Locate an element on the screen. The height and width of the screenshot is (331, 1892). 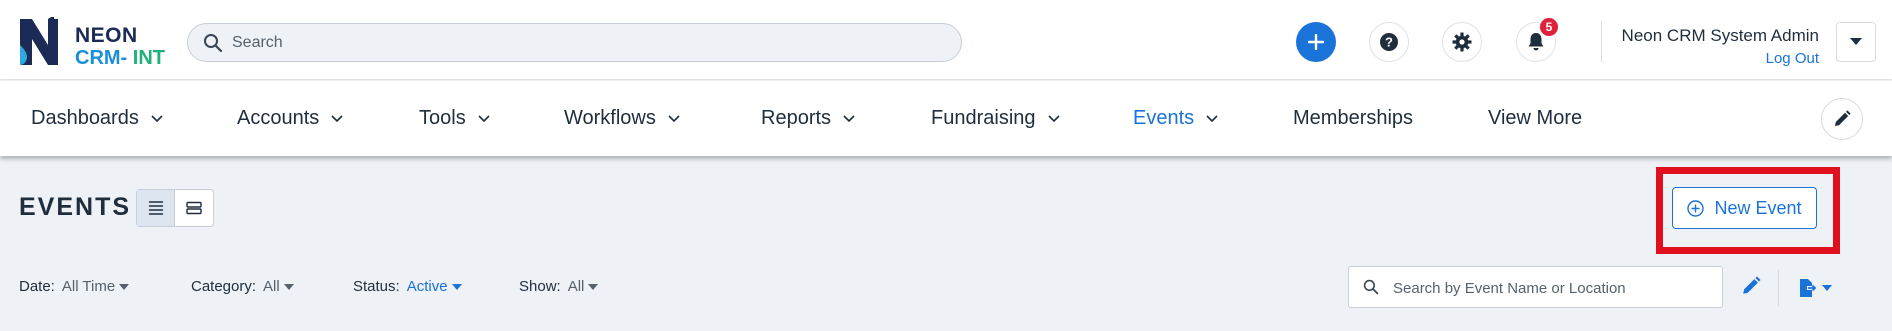
brand-logo: NEON CRM- INT is located at coordinates (98, 43).